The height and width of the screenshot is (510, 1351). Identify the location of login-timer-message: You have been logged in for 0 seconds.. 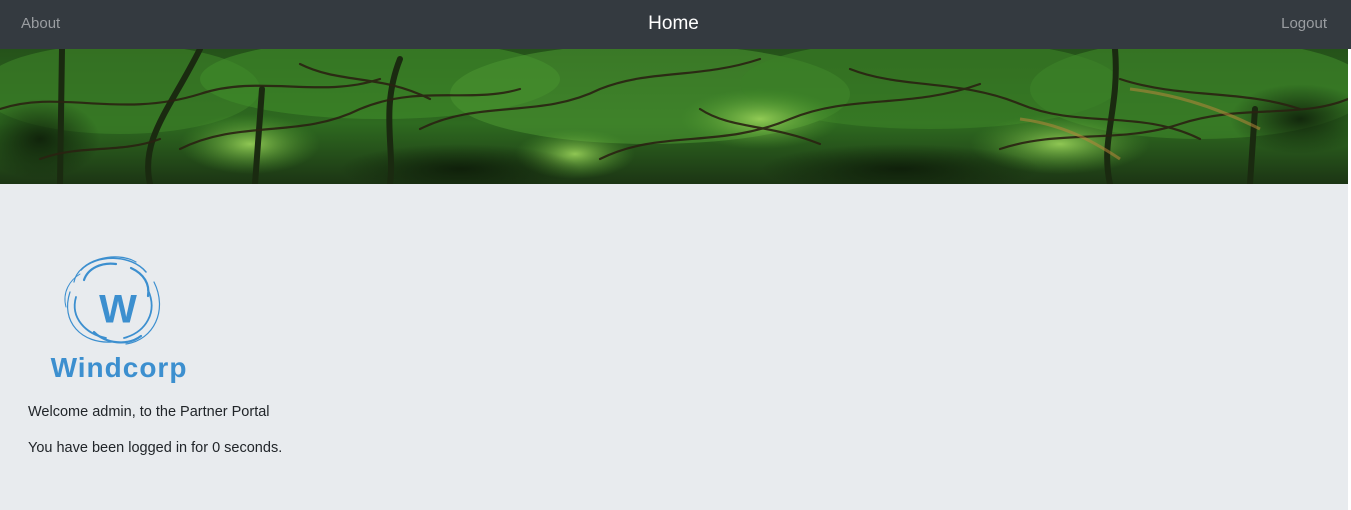
(155, 448).